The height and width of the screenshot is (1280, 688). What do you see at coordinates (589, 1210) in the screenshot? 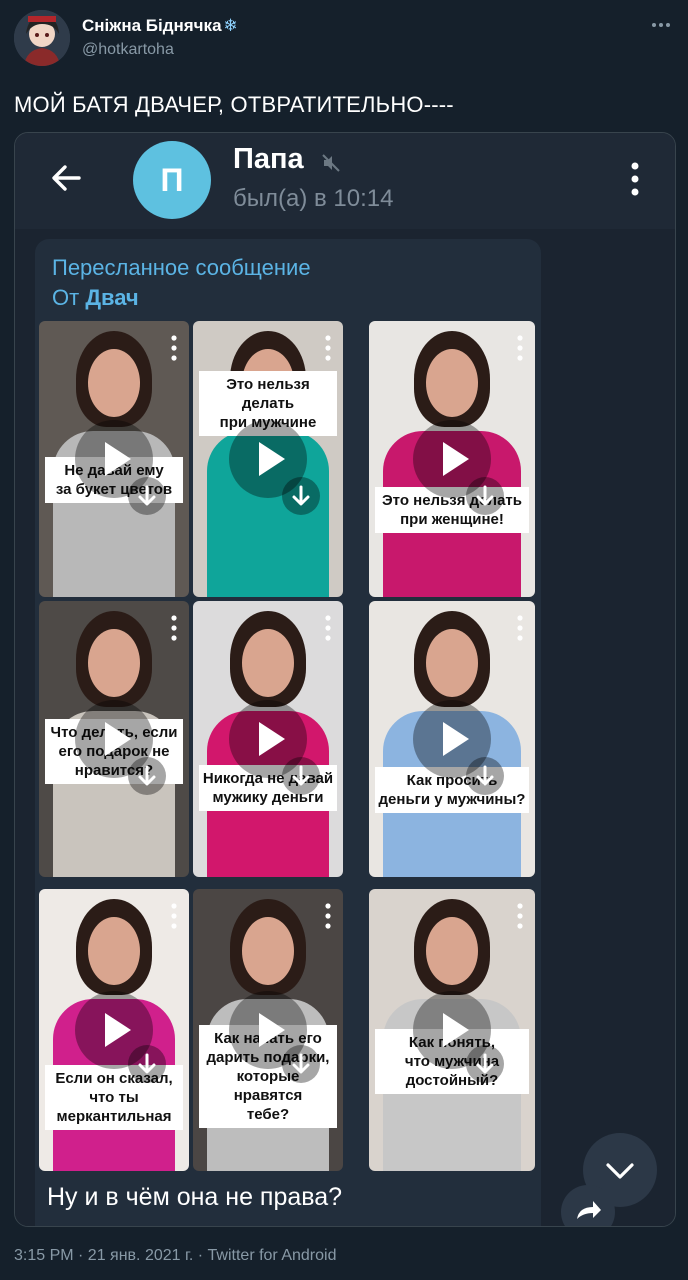
I see `share-arrow-icon` at bounding box center [589, 1210].